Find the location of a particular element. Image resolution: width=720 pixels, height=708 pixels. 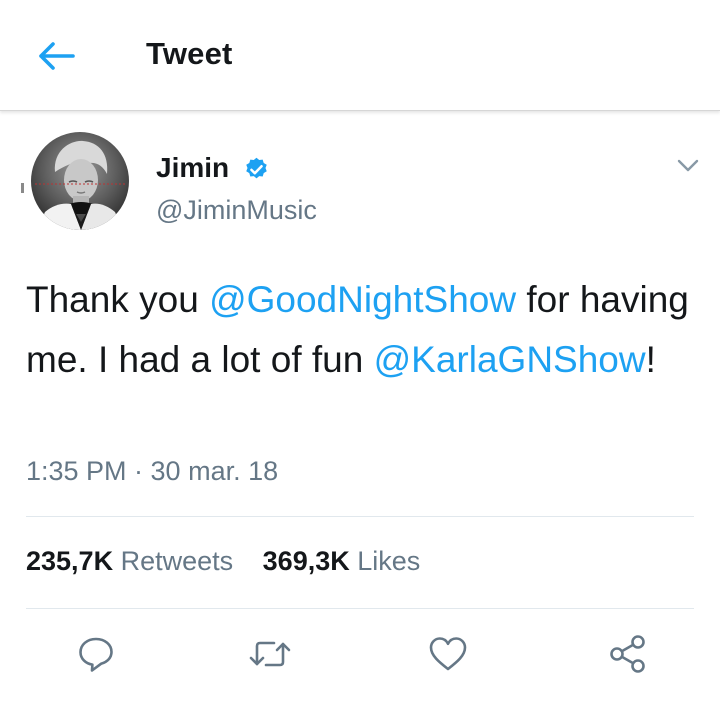

reply-icon is located at coordinates (96, 654).